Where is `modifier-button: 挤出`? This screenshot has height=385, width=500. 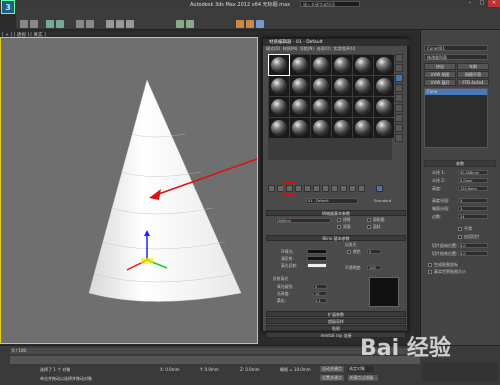 modifier-button: 挤出 is located at coordinates (440, 66).